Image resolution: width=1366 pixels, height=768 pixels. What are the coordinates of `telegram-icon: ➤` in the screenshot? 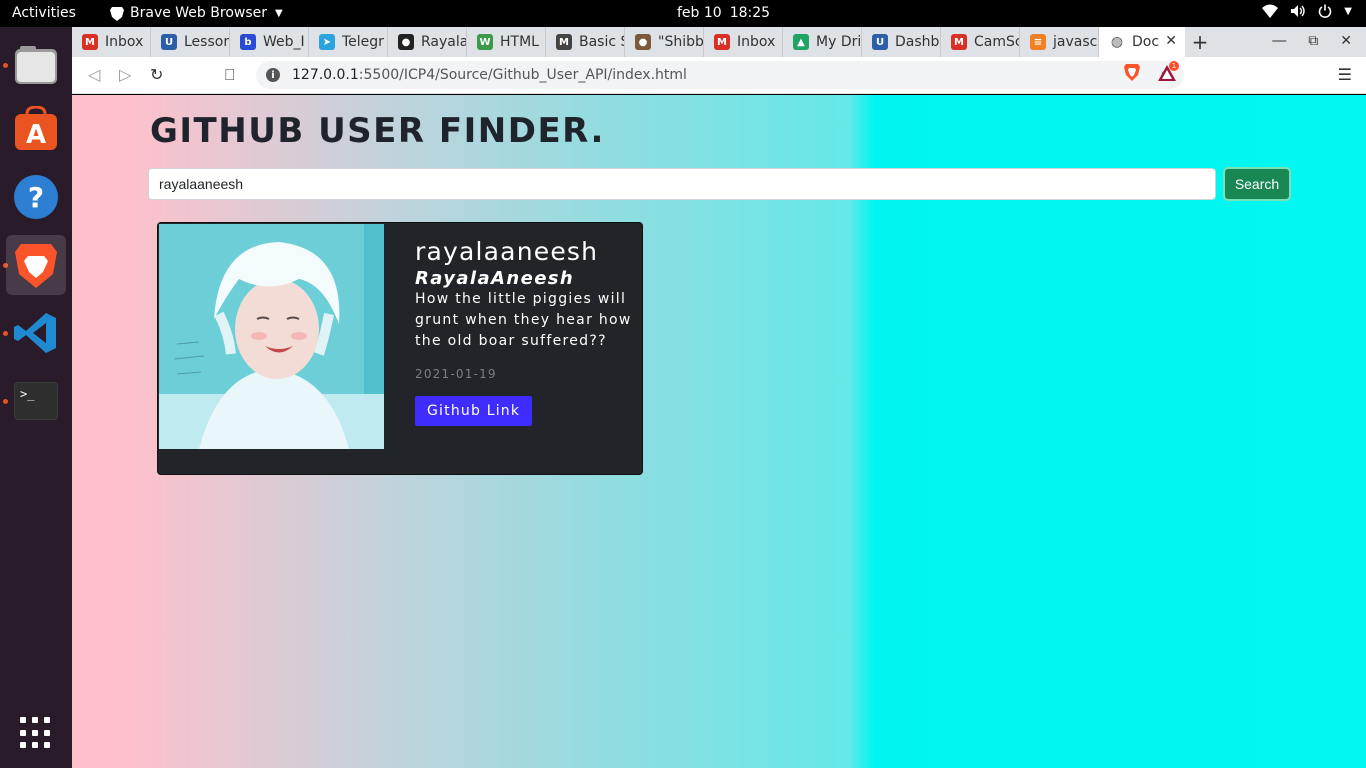 It's located at (327, 42).